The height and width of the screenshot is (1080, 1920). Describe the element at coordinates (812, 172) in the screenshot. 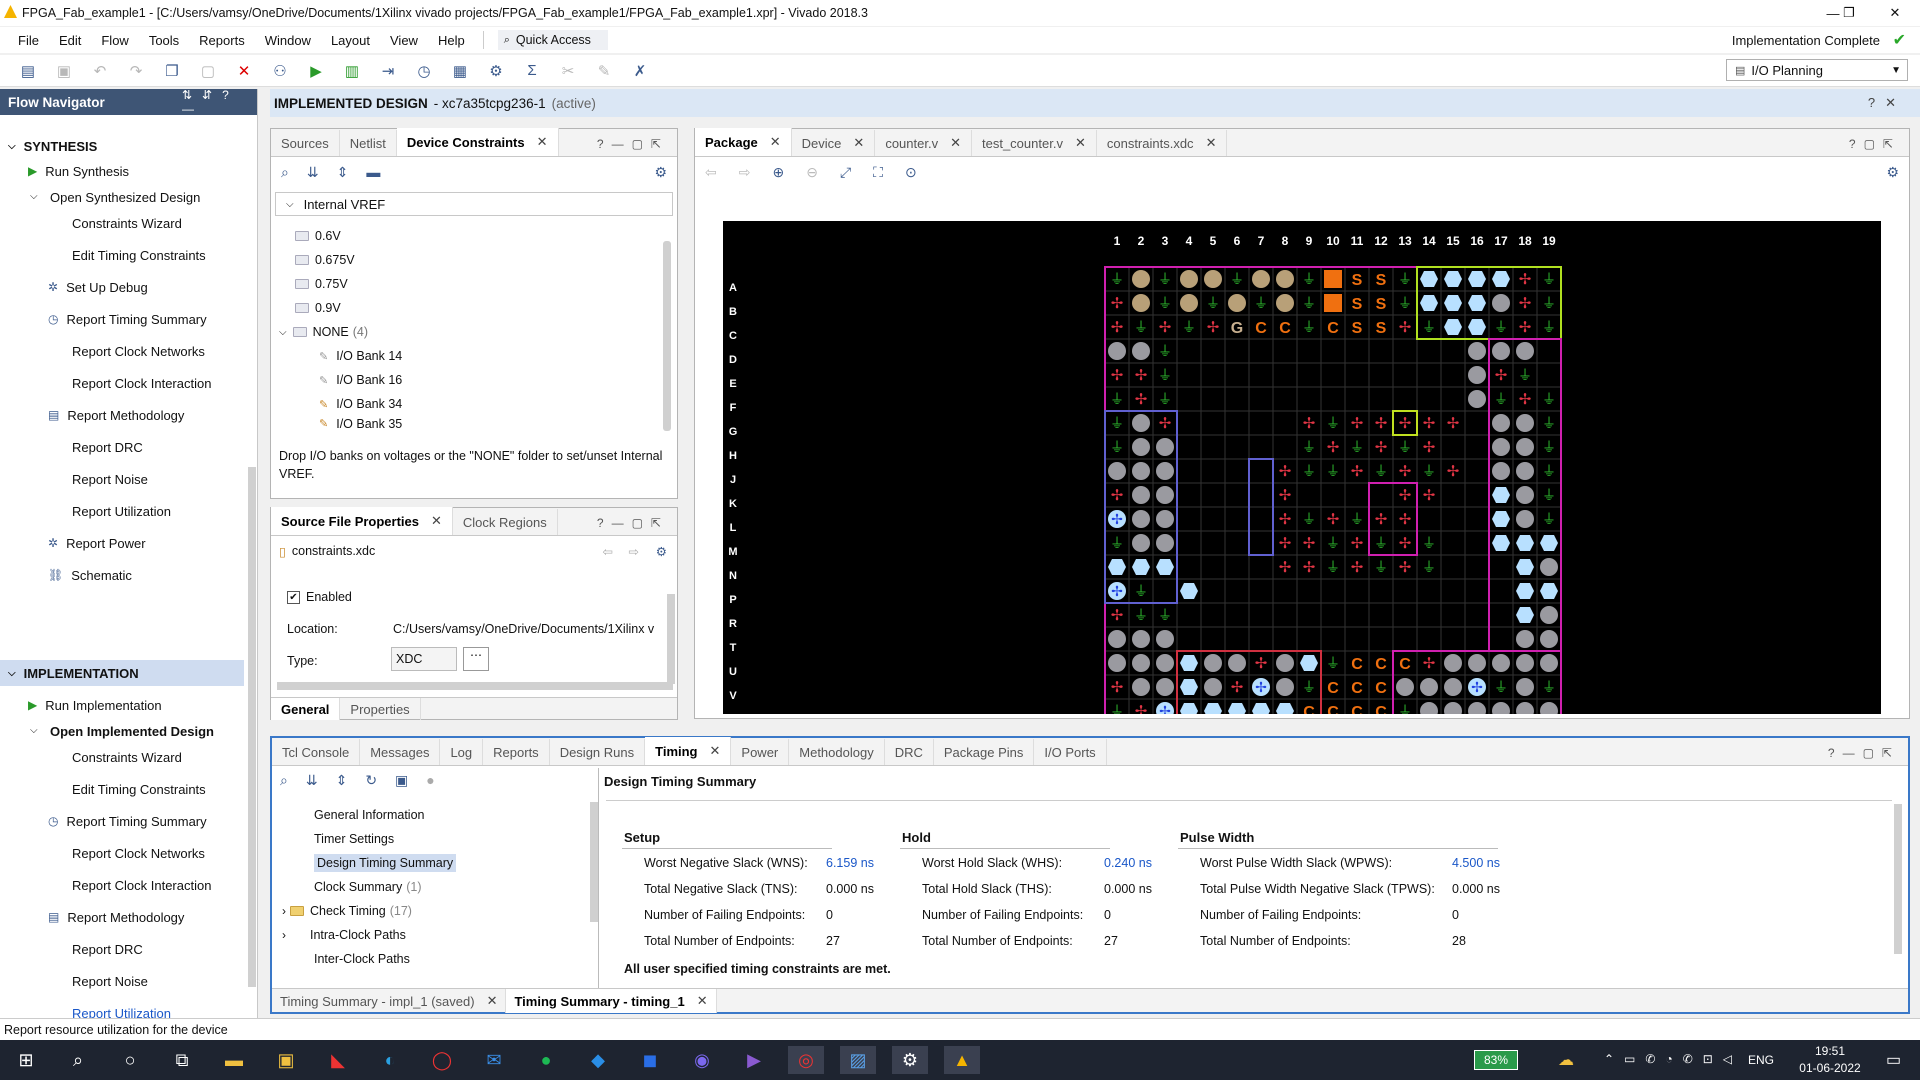

I see `zoom-out-icon: ⊖` at that location.